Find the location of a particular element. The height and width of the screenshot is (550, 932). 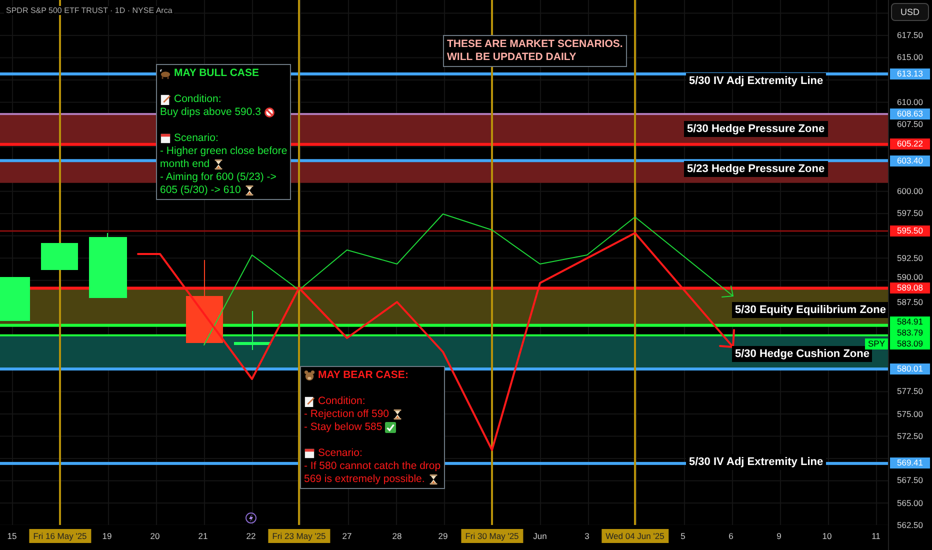

lightning-icon is located at coordinates (251, 518).